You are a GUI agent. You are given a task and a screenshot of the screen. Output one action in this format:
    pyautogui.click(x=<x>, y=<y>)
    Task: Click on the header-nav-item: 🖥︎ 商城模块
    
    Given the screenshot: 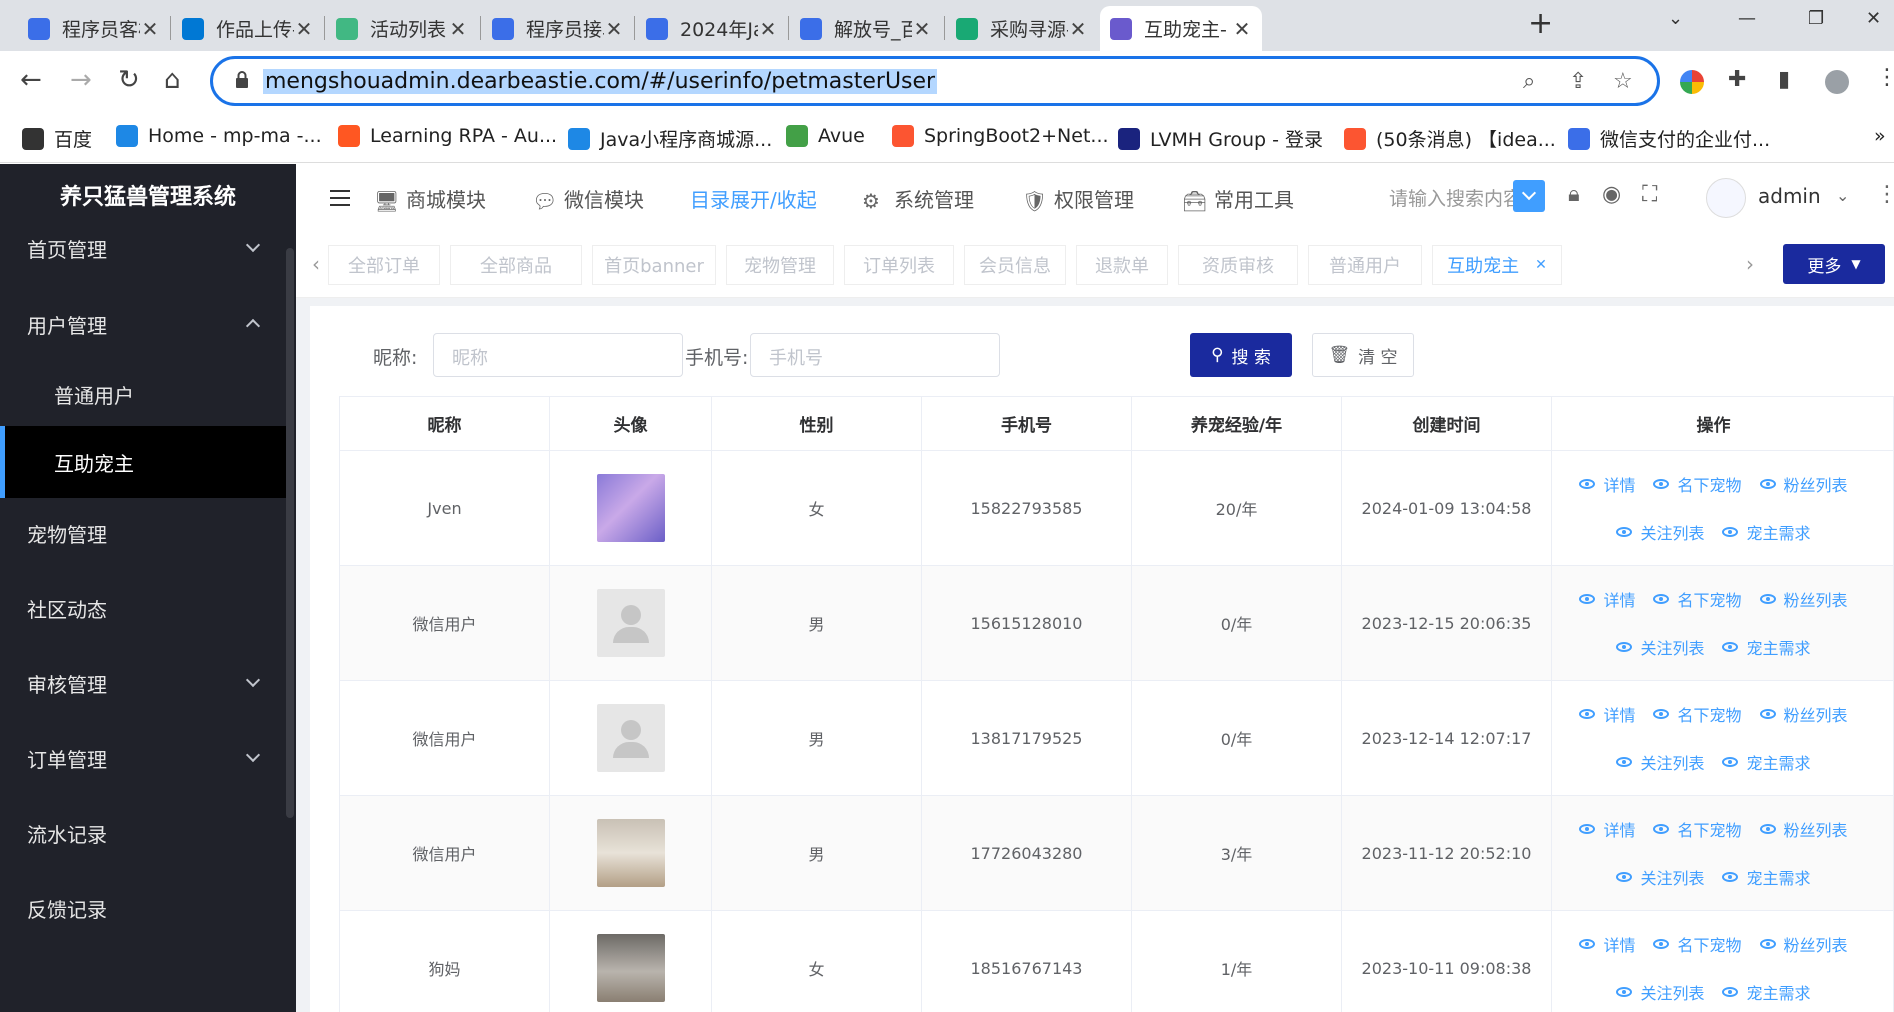 What is the action you would take?
    pyautogui.click(x=430, y=198)
    